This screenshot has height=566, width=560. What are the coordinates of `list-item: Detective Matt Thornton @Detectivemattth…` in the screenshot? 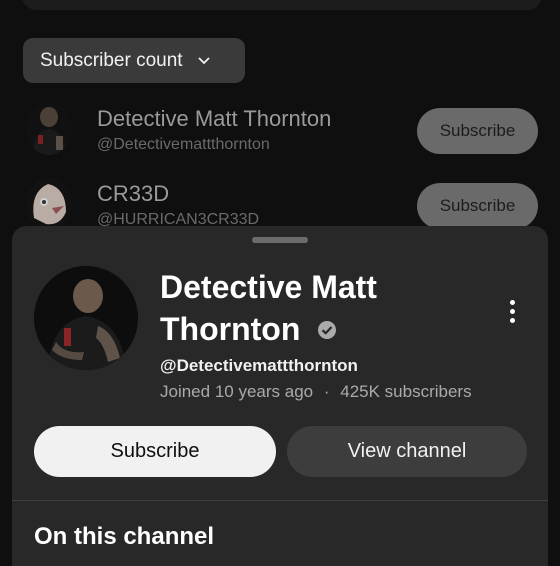 It's located at (280, 133).